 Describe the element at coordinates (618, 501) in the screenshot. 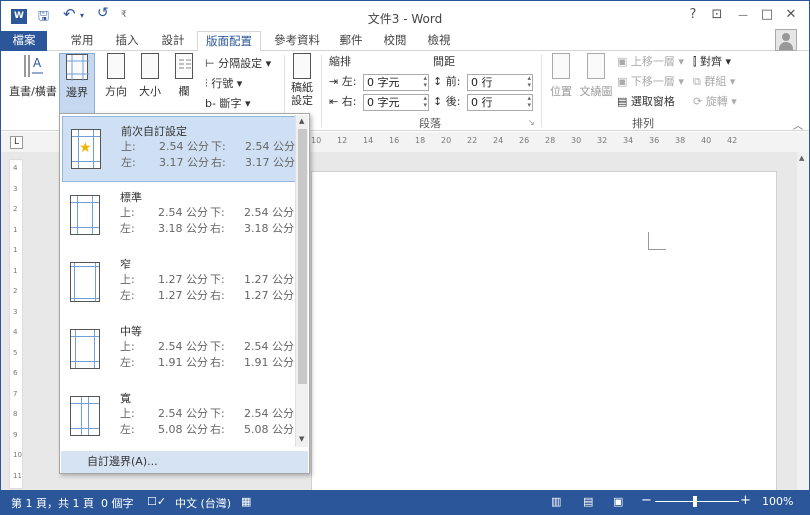

I see `web-layout-icon: ▣` at that location.